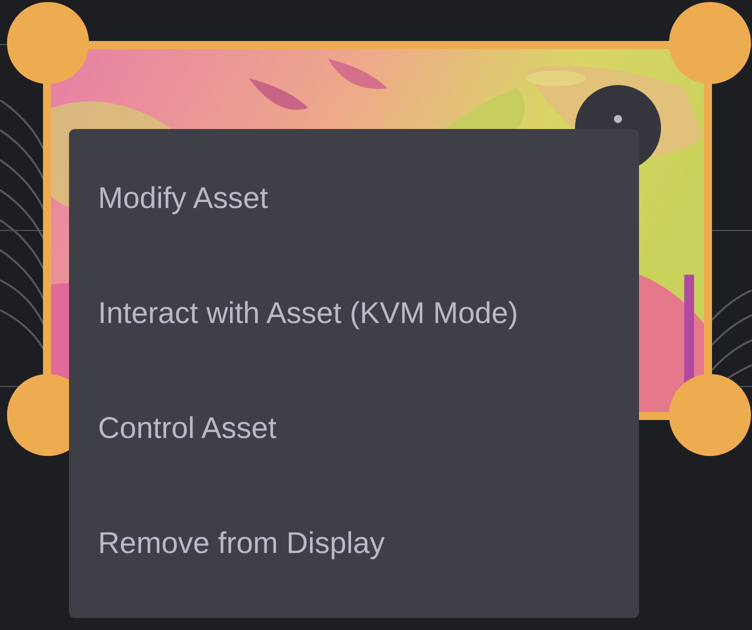  I want to click on menu-item: Modify Asset, so click(354, 198).